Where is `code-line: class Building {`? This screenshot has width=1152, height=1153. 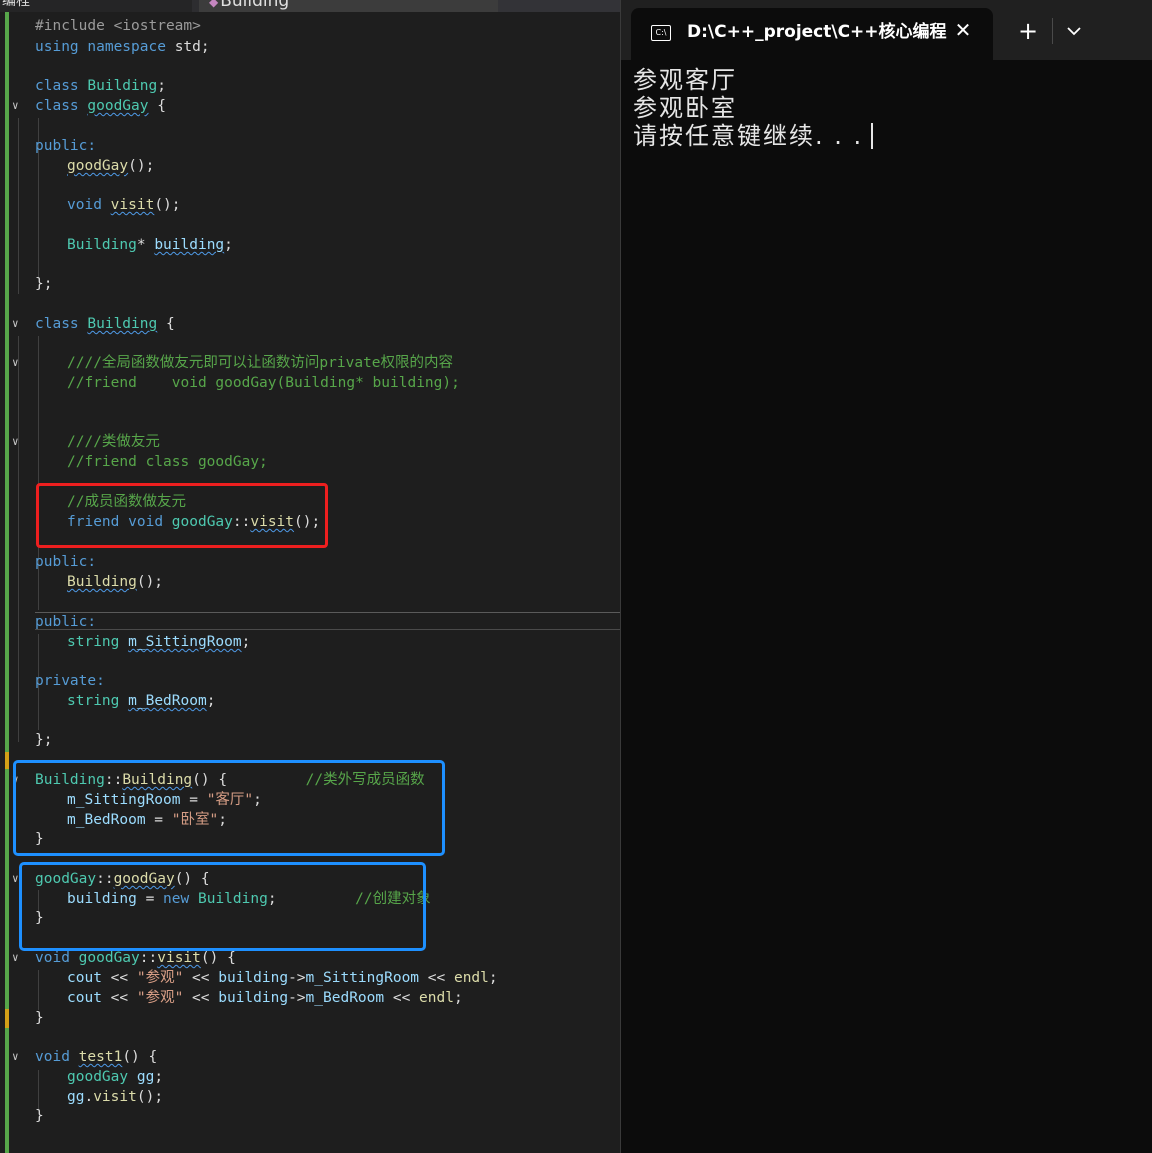
code-line: class Building { is located at coordinates (105, 324).